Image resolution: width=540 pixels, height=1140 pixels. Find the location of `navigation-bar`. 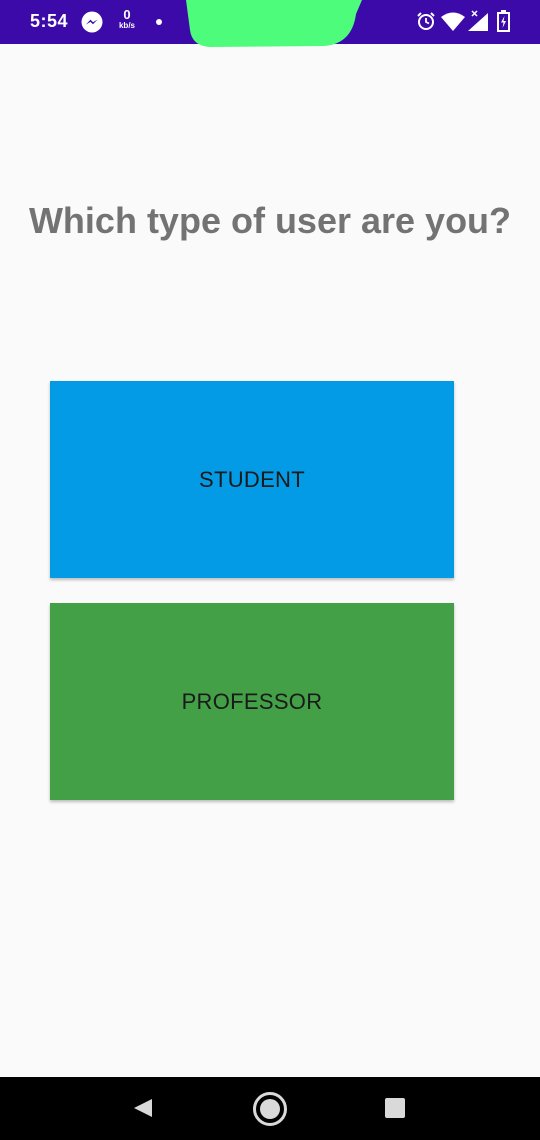

navigation-bar is located at coordinates (270, 1108).